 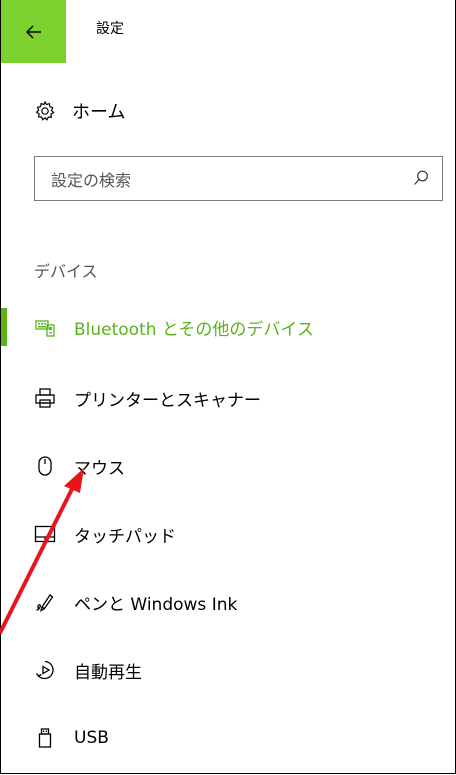 I want to click on title-bar: 設定, so click(x=228, y=31).